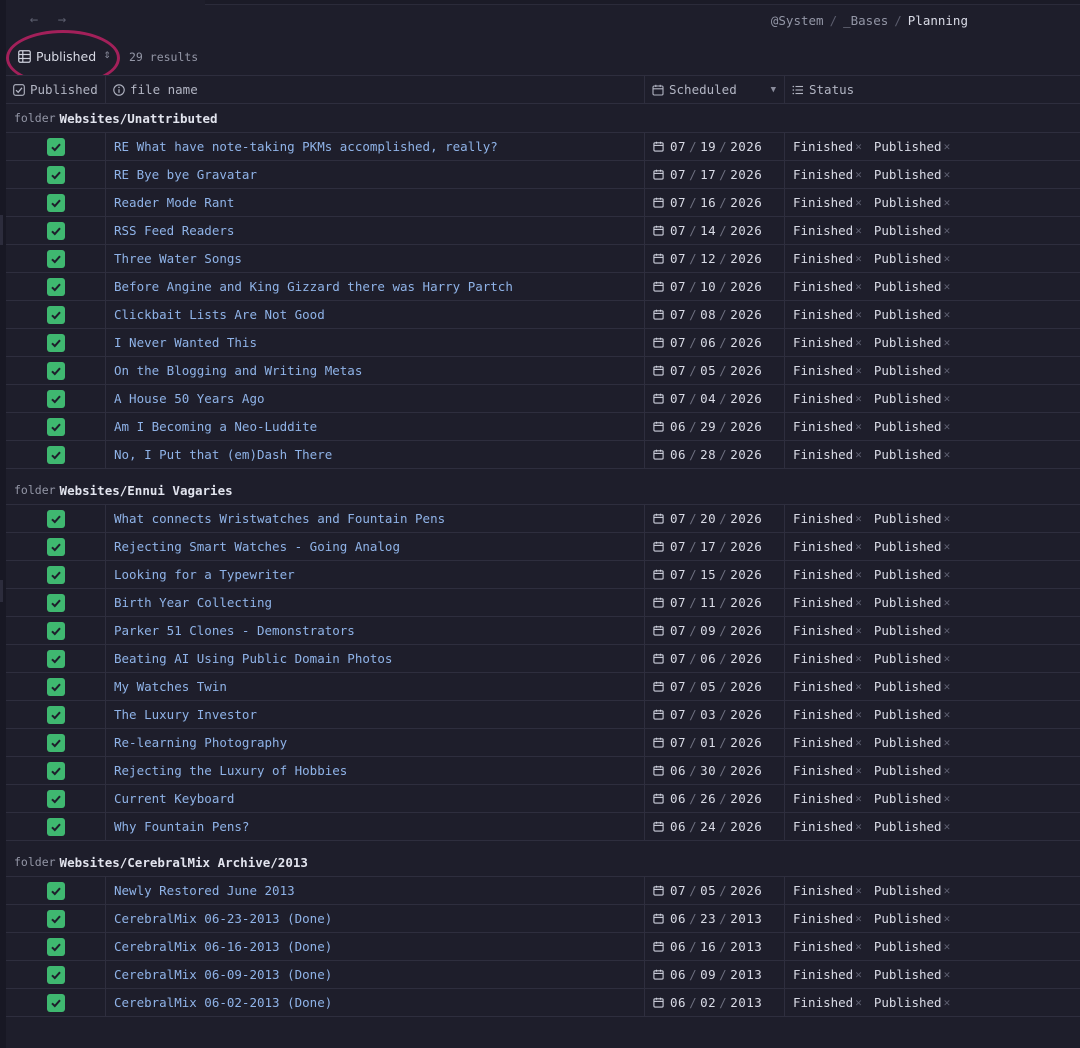  Describe the element at coordinates (715, 770) in the screenshot. I see `scheduled-cell: 06/30/2026` at that location.